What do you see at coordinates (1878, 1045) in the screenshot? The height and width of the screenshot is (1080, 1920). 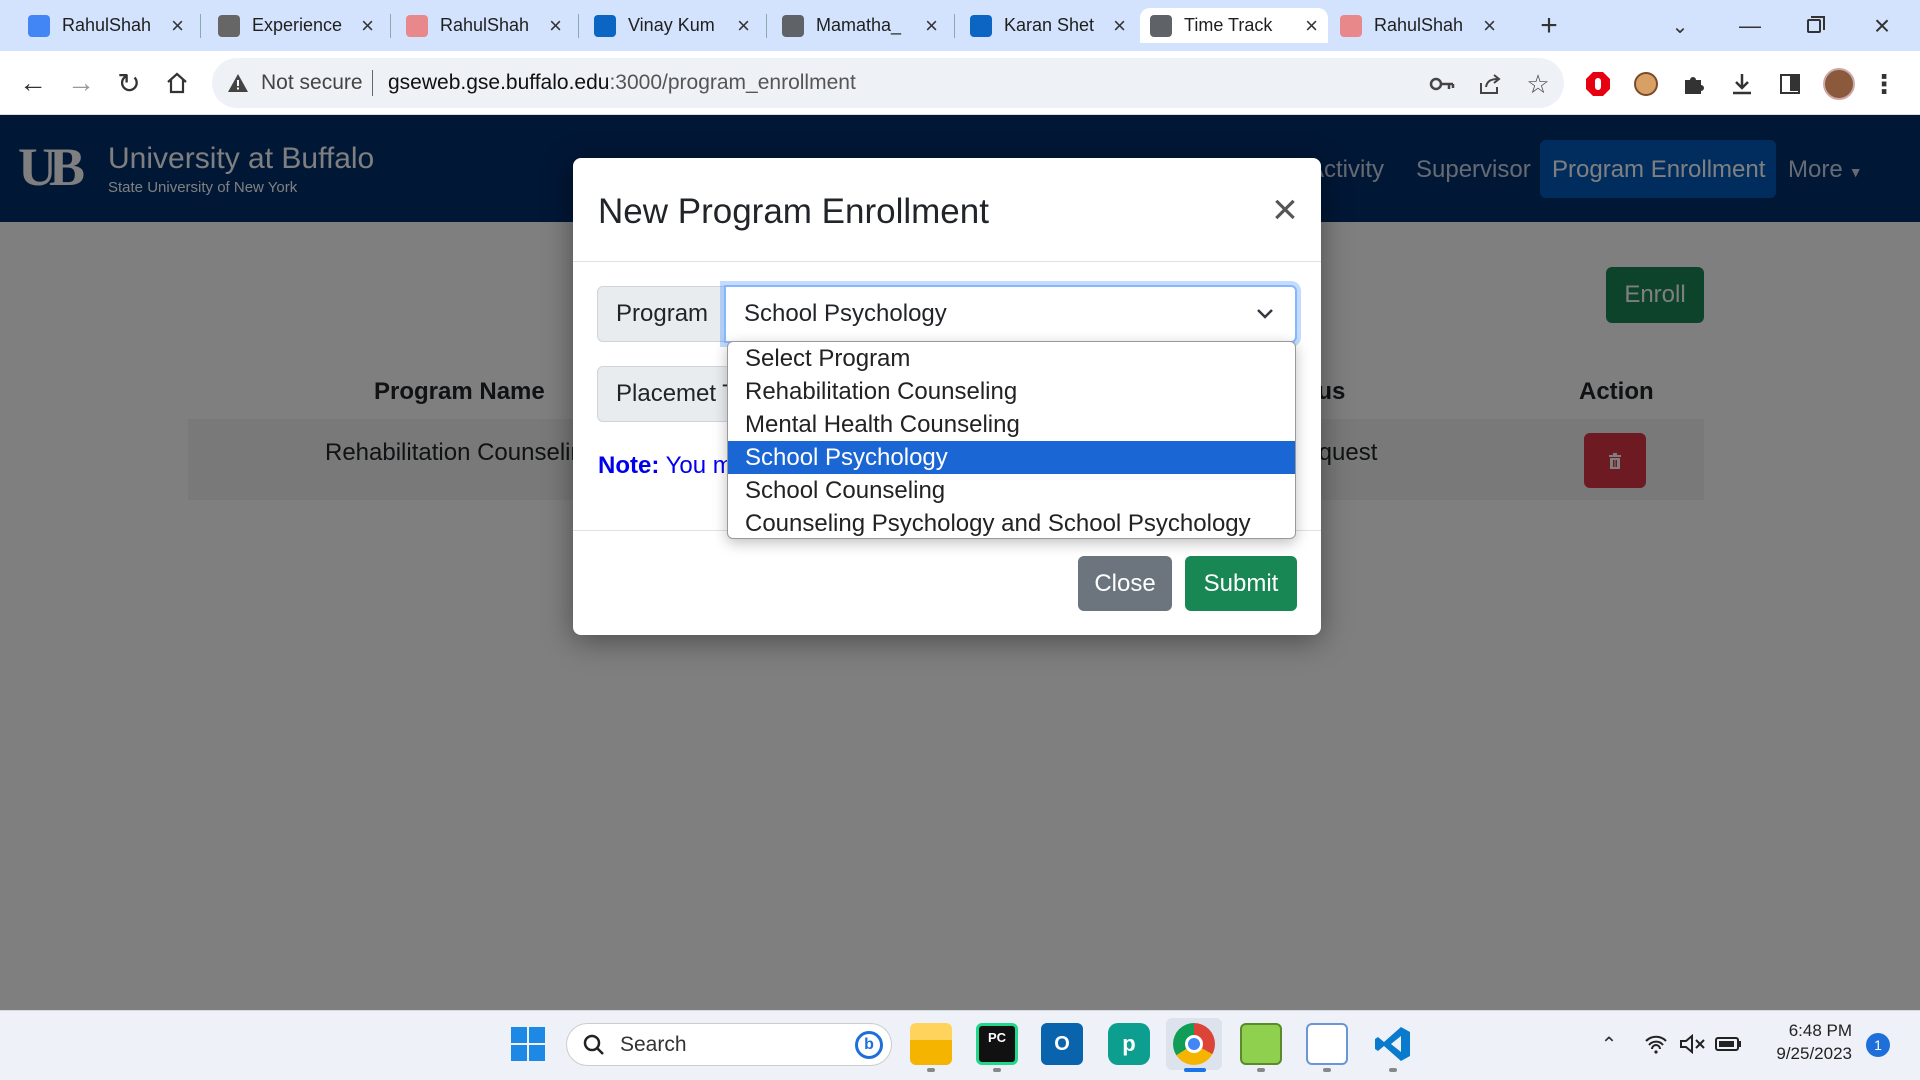 I see `notification-badge: 1` at bounding box center [1878, 1045].